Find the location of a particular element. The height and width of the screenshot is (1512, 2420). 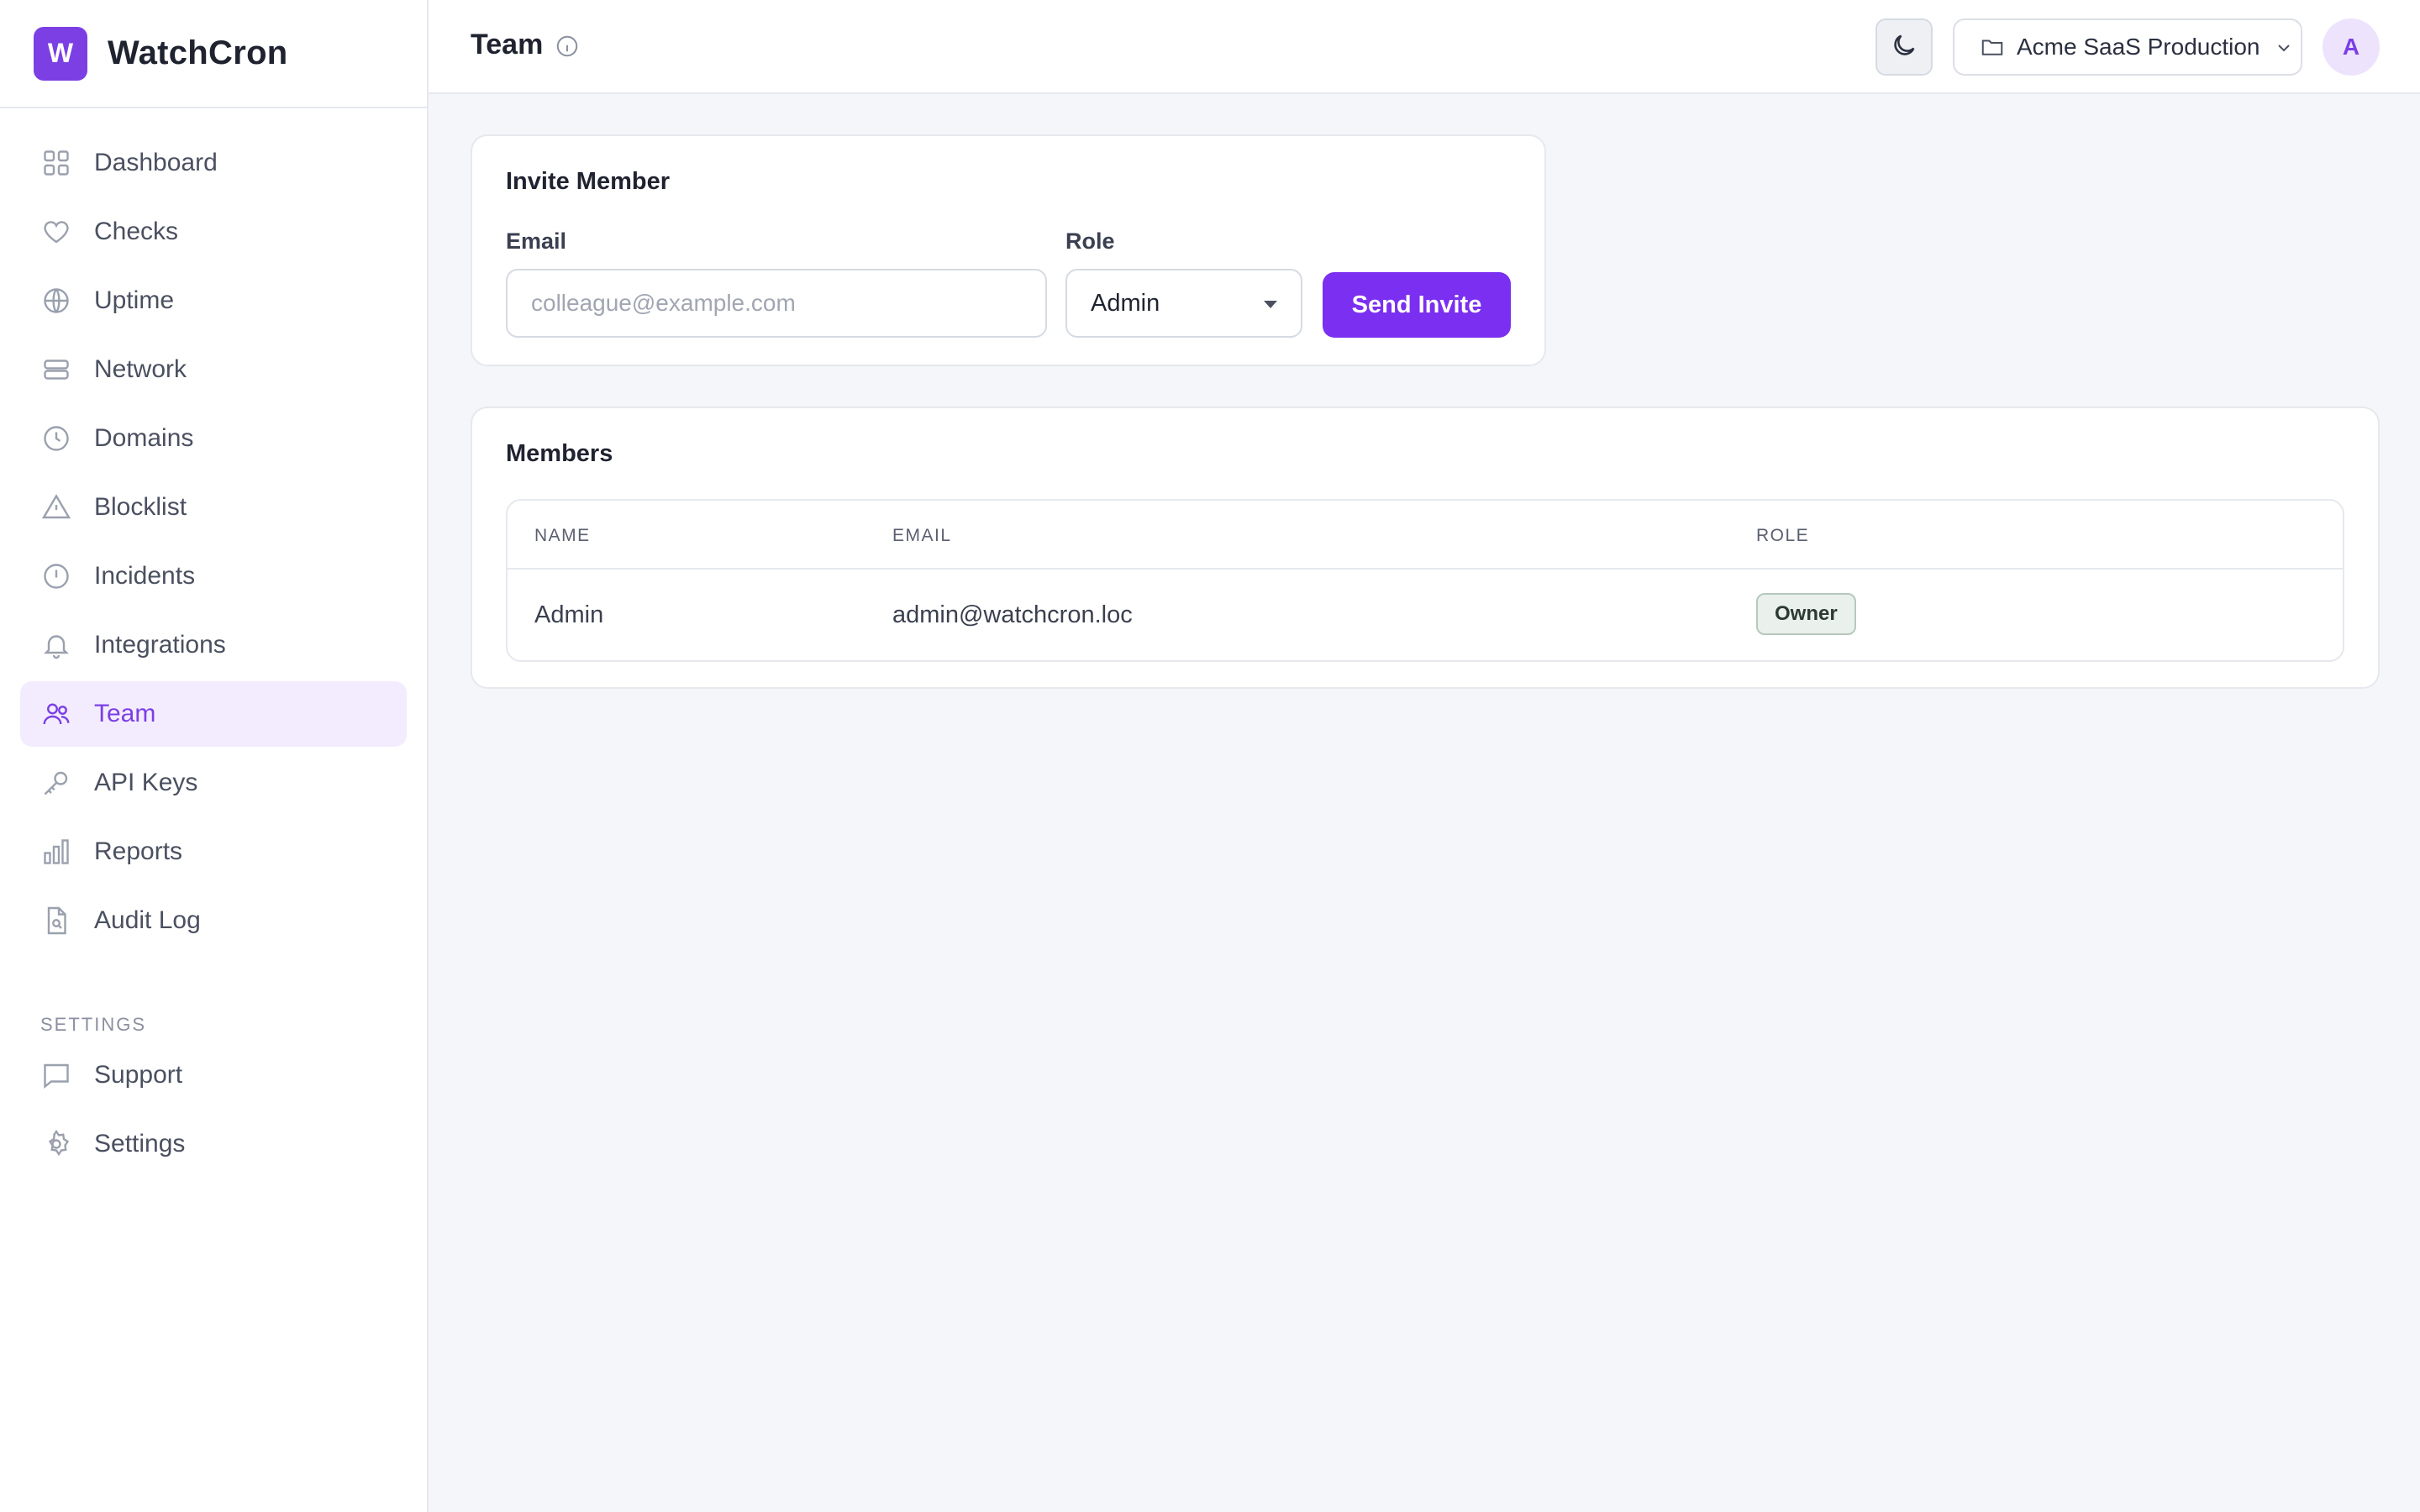

sidebar-item-support: Support is located at coordinates (214, 1075).